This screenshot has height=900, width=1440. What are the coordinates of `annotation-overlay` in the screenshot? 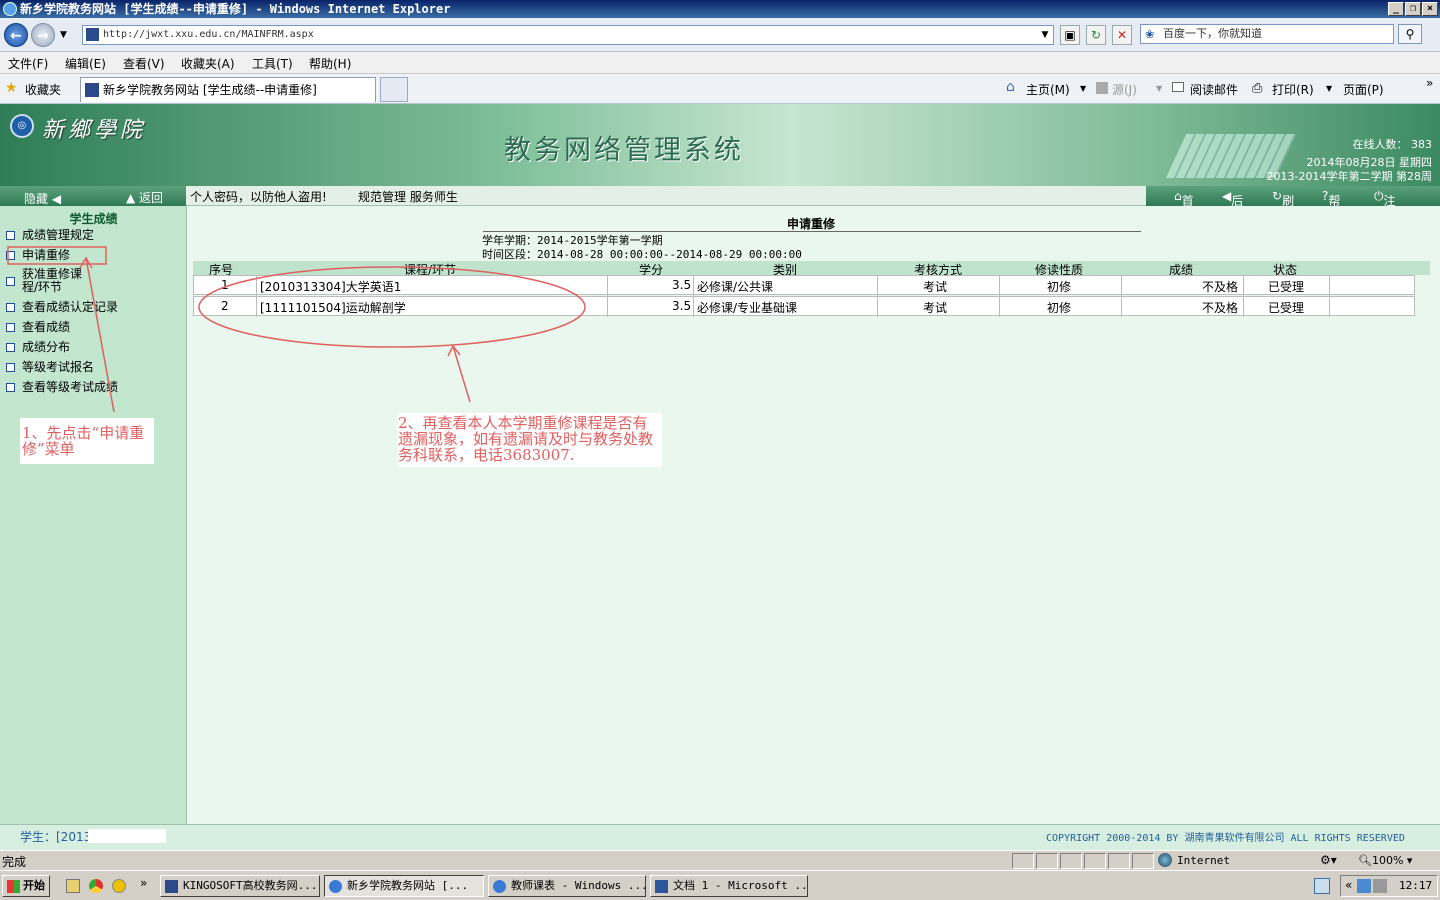 It's located at (296, 329).